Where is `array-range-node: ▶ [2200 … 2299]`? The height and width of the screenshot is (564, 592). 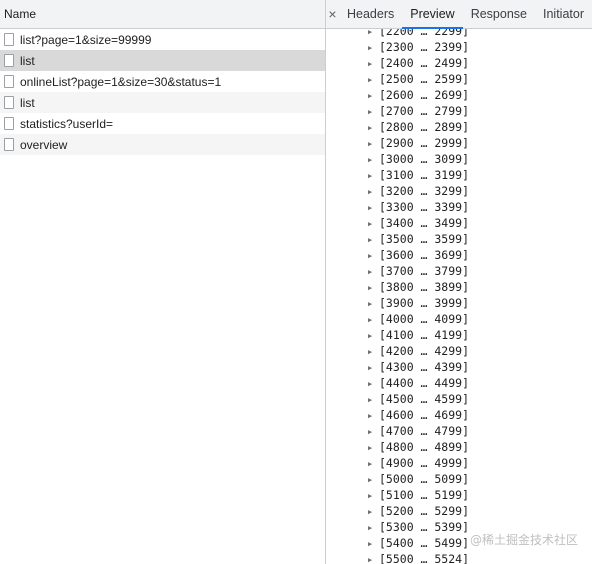 array-range-node: ▶ [2200 … 2299] is located at coordinates (459, 34).